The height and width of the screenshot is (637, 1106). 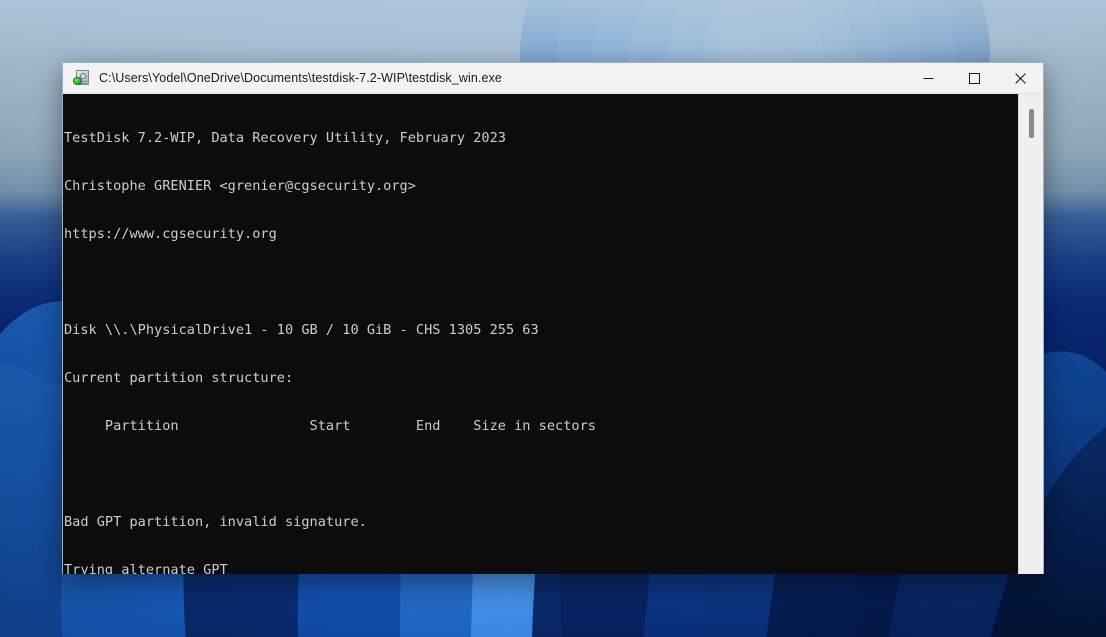 What do you see at coordinates (330, 426) in the screenshot?
I see `partition-table-header: Partition Start End Size in sectors` at bounding box center [330, 426].